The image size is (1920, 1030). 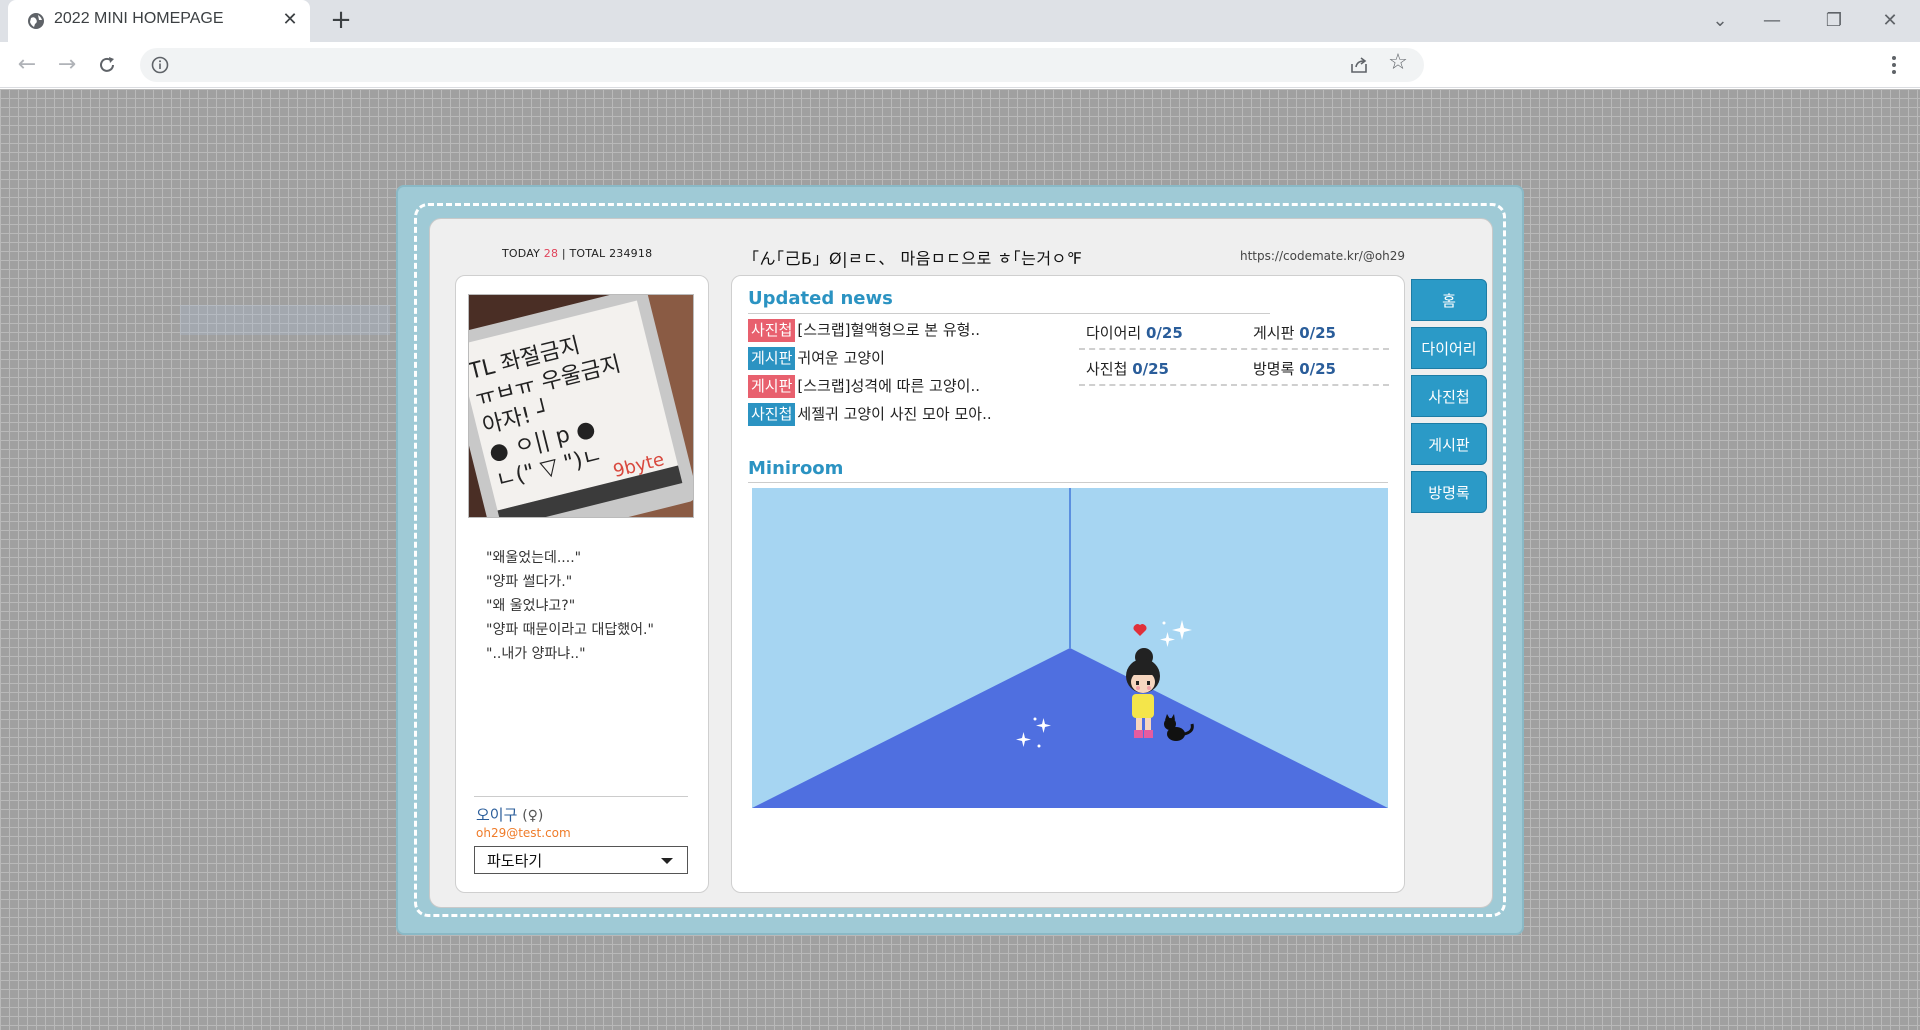 I want to click on news-text: [스크랩]혈액형으로 본 유형.., so click(x=888, y=330).